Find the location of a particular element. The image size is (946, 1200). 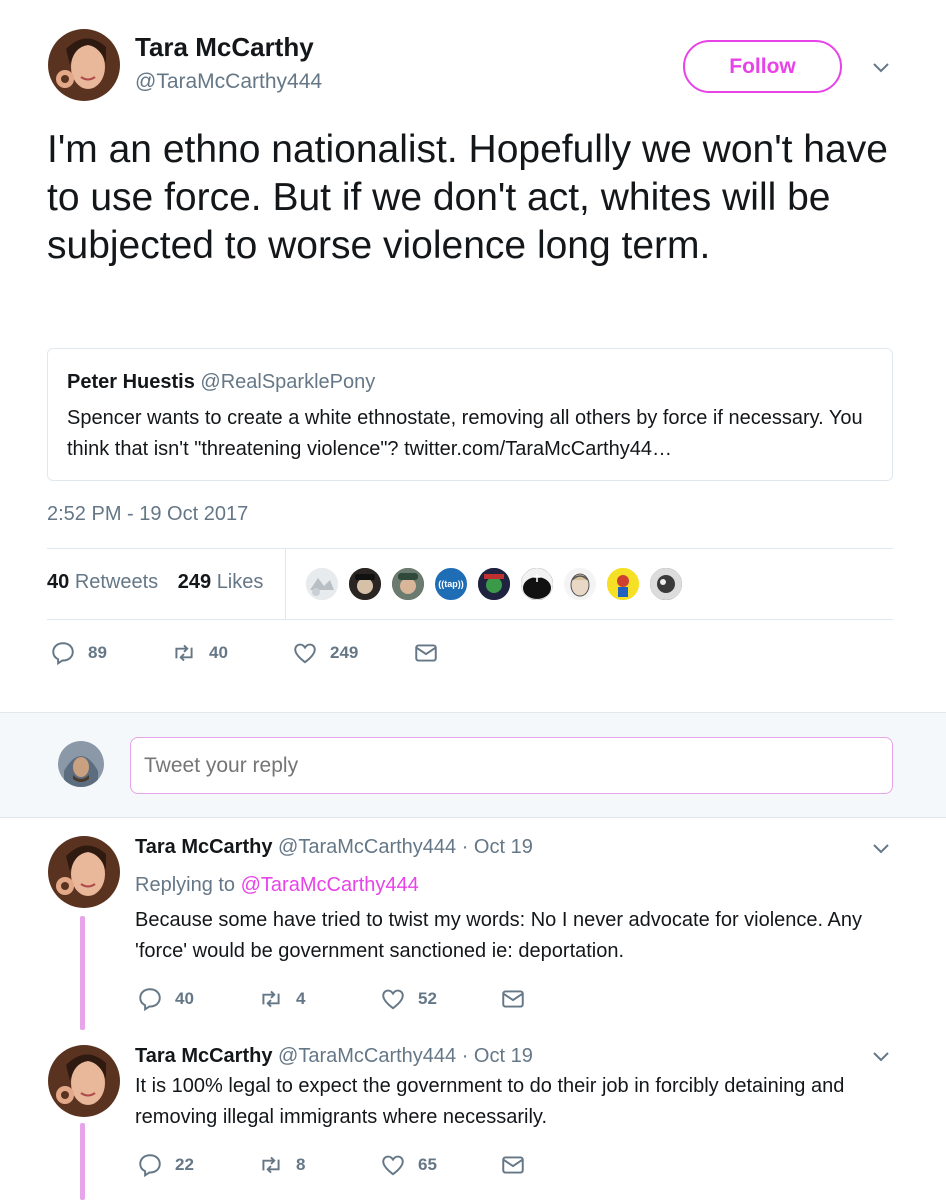

reply-action: 40 is located at coordinates (165, 999).